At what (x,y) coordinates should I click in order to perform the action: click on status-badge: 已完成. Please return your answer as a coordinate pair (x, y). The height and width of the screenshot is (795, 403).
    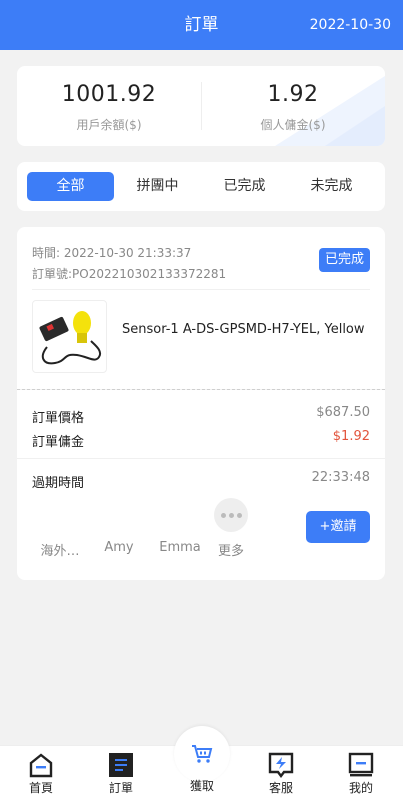
    Looking at the image, I should click on (344, 260).